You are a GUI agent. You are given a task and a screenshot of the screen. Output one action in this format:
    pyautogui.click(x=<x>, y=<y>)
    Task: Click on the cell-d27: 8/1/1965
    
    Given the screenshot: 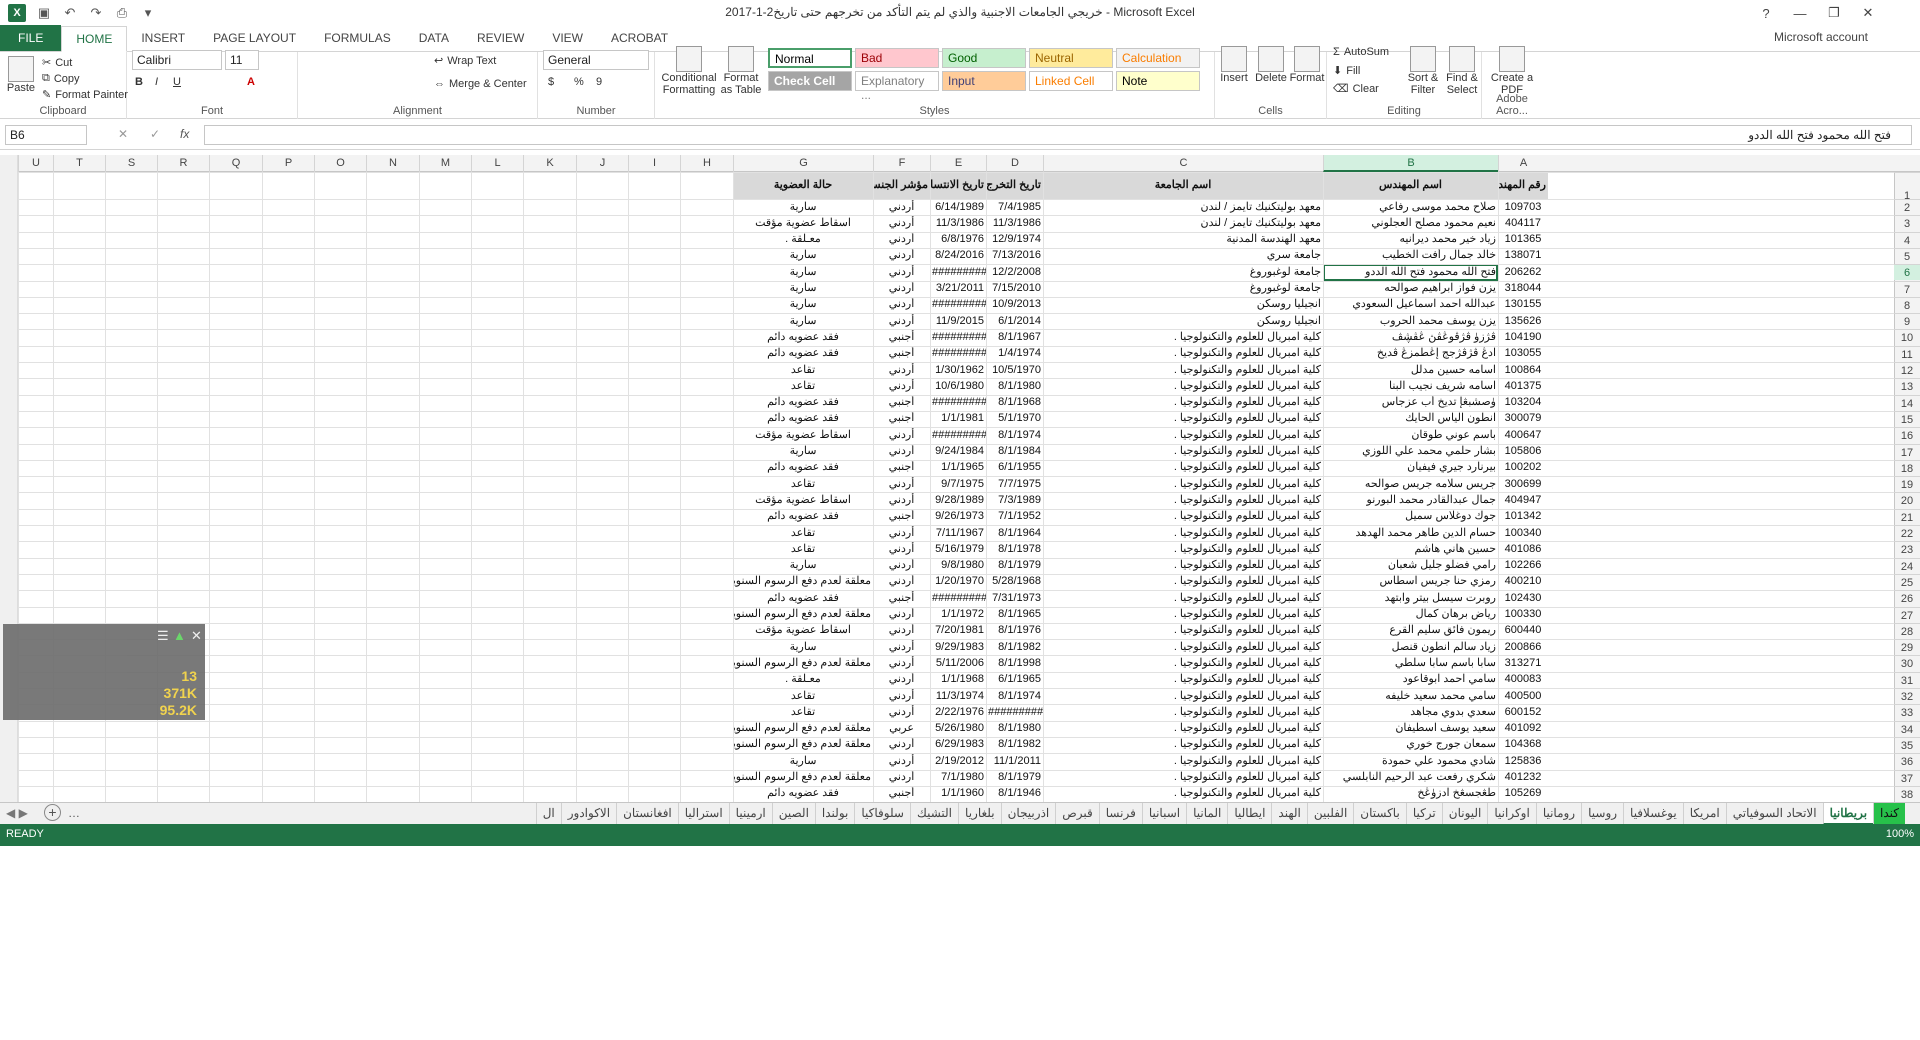 What is the action you would take?
    pyautogui.click(x=1014, y=615)
    